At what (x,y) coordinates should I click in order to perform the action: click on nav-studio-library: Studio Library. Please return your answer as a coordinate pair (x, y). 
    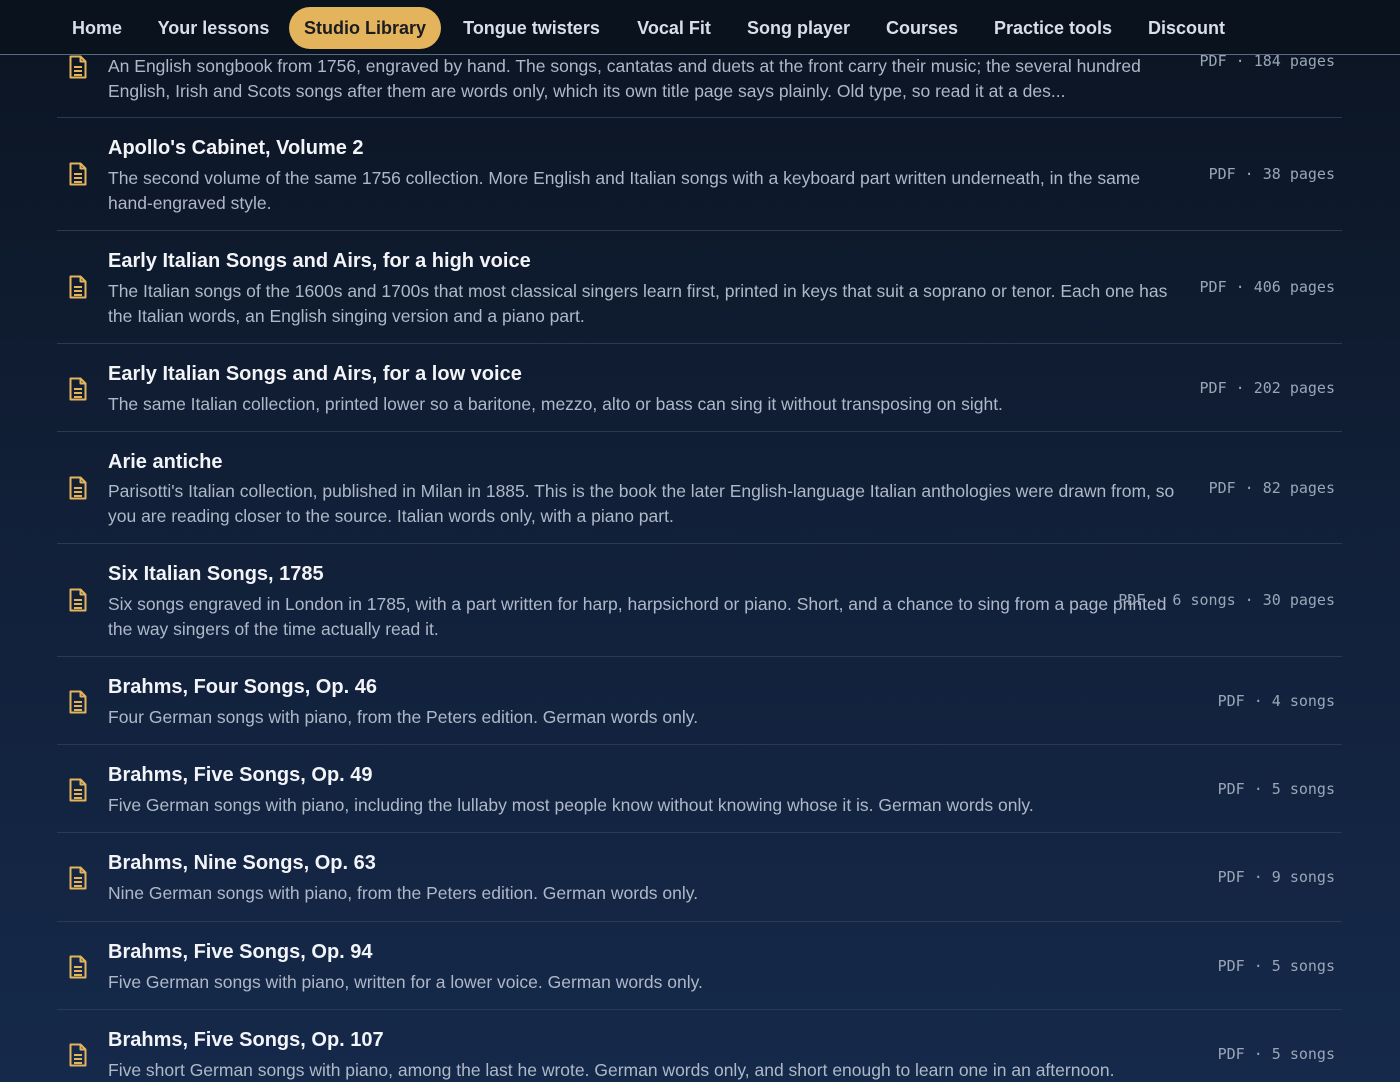
    Looking at the image, I should click on (365, 28).